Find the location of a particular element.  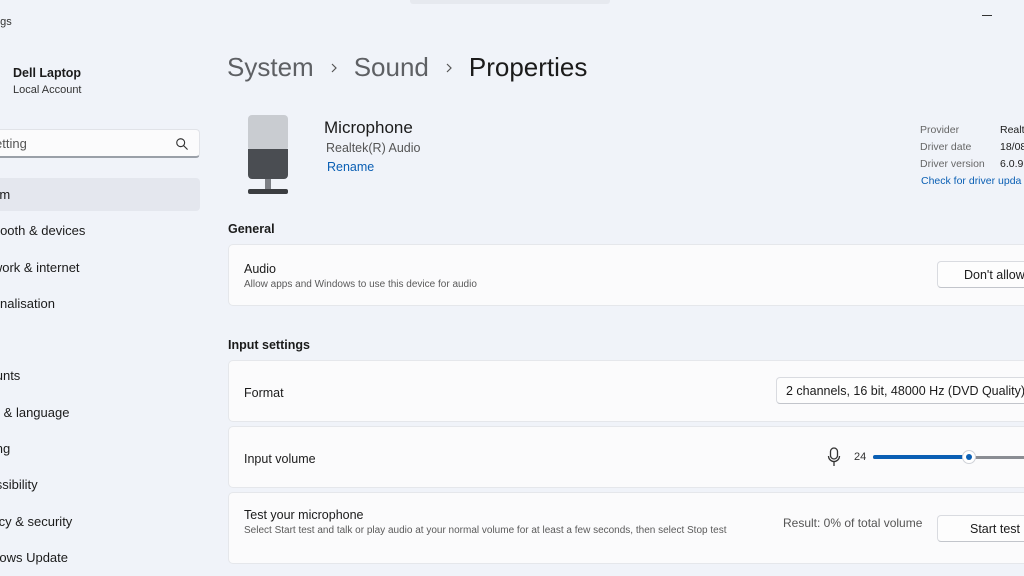

microphone-device-icon is located at coordinates (268, 154).